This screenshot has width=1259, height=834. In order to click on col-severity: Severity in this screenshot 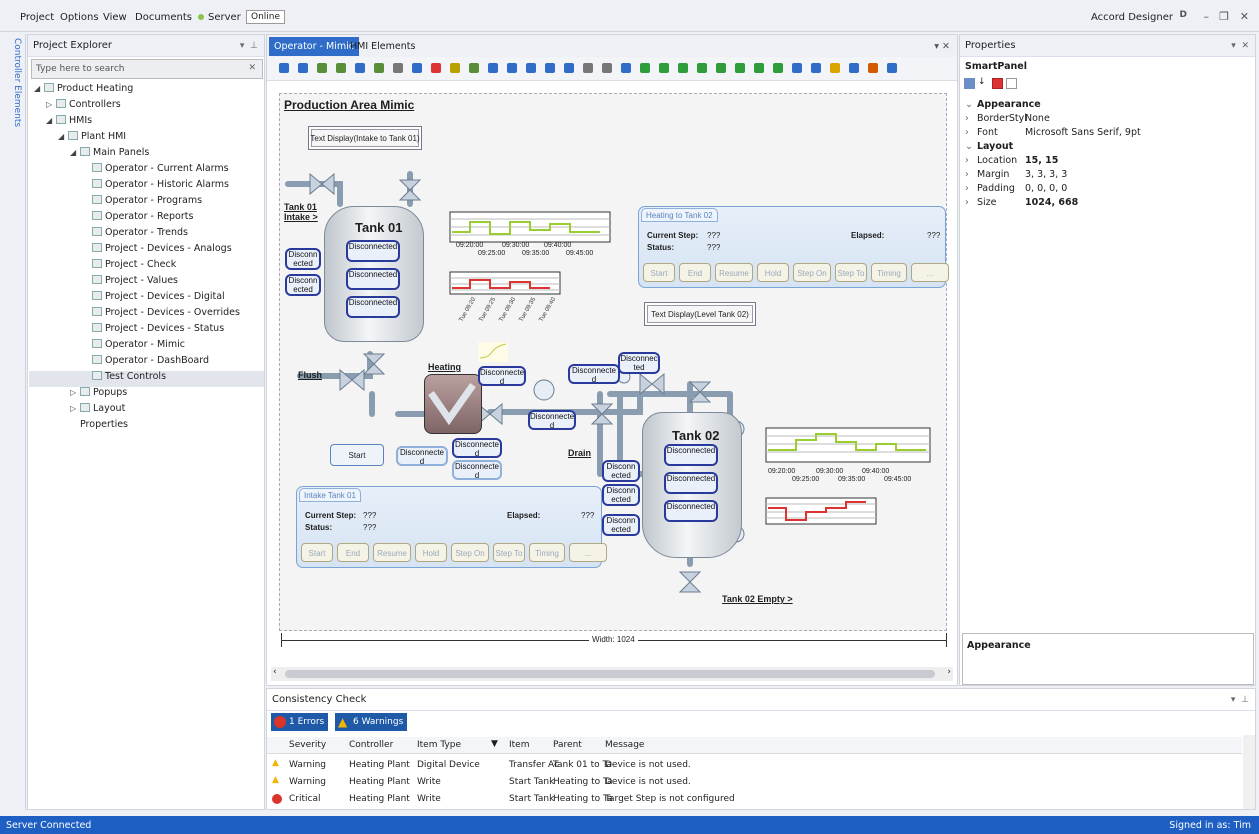, I will do `click(307, 745)`.